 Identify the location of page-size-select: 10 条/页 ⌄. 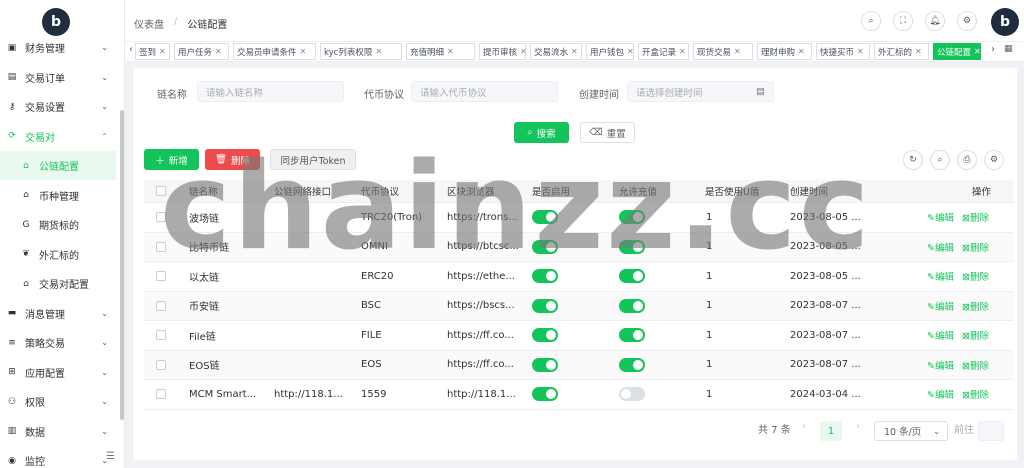
(911, 431).